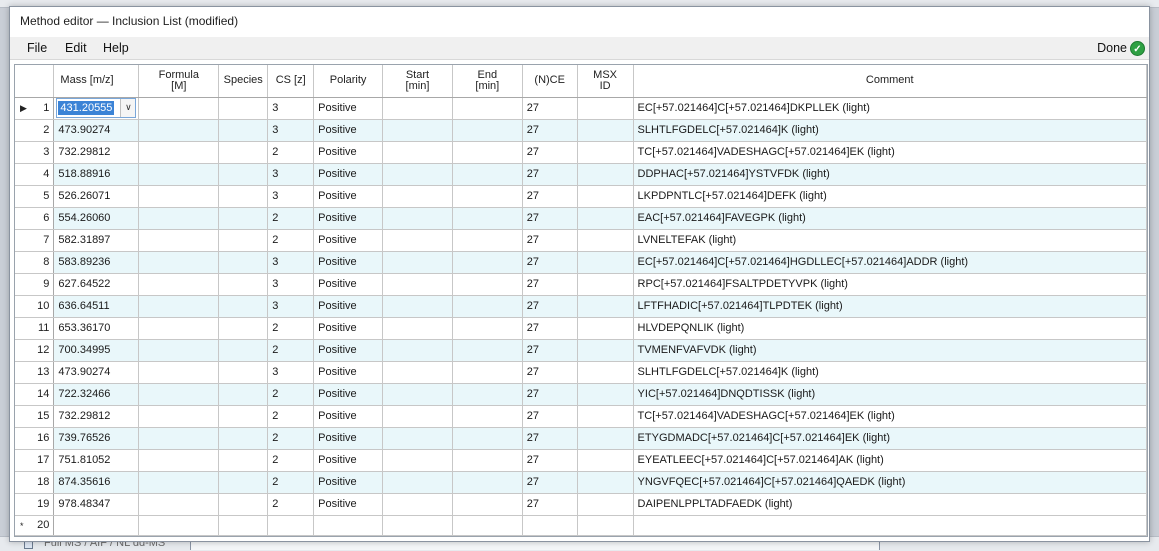 Image resolution: width=1159 pixels, height=551 pixels. I want to click on row-header: 10, so click(35, 306).